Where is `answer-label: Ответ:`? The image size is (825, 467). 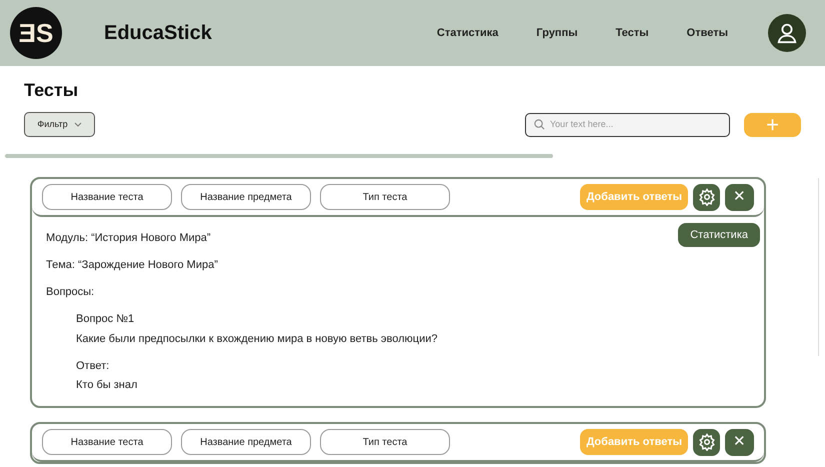 answer-label: Ответ: is located at coordinates (93, 366).